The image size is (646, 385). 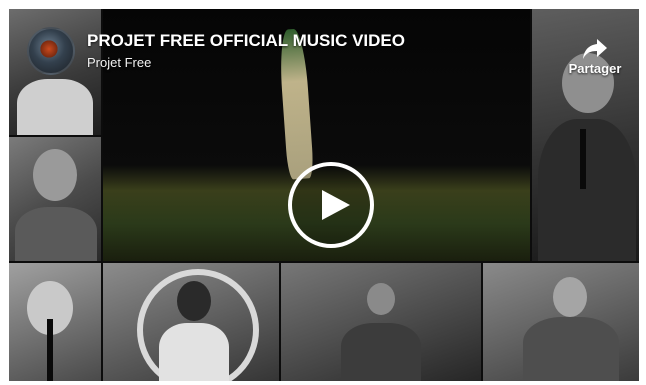 What do you see at coordinates (381, 322) in the screenshot?
I see `video-tile-drummer` at bounding box center [381, 322].